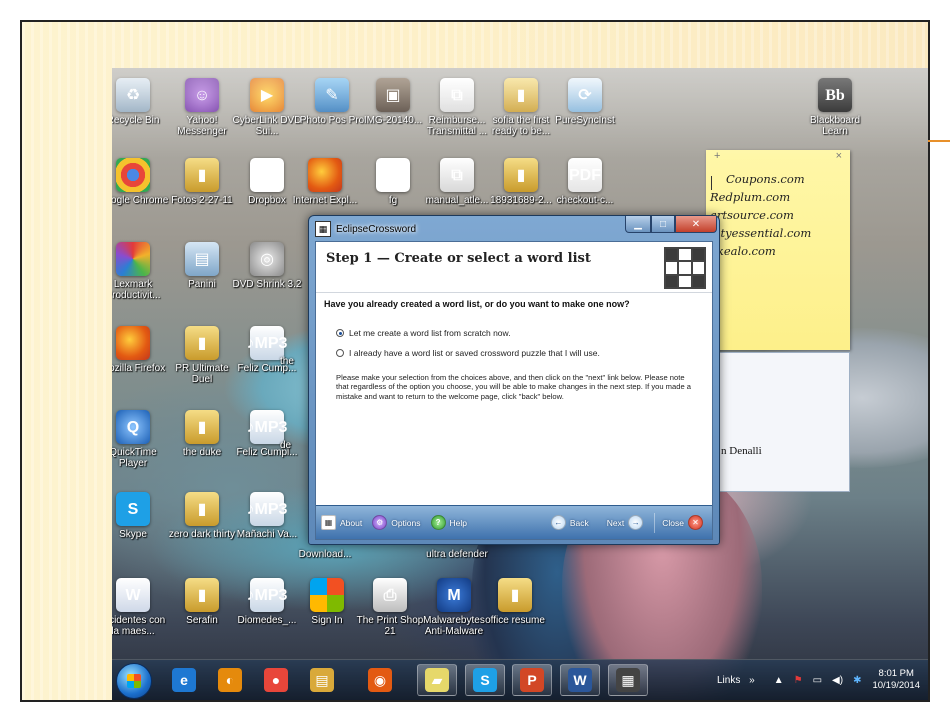 This screenshot has width=952, height=724. I want to click on desktop-icon-google-chrome: Google Chrome, so click(141, 182).